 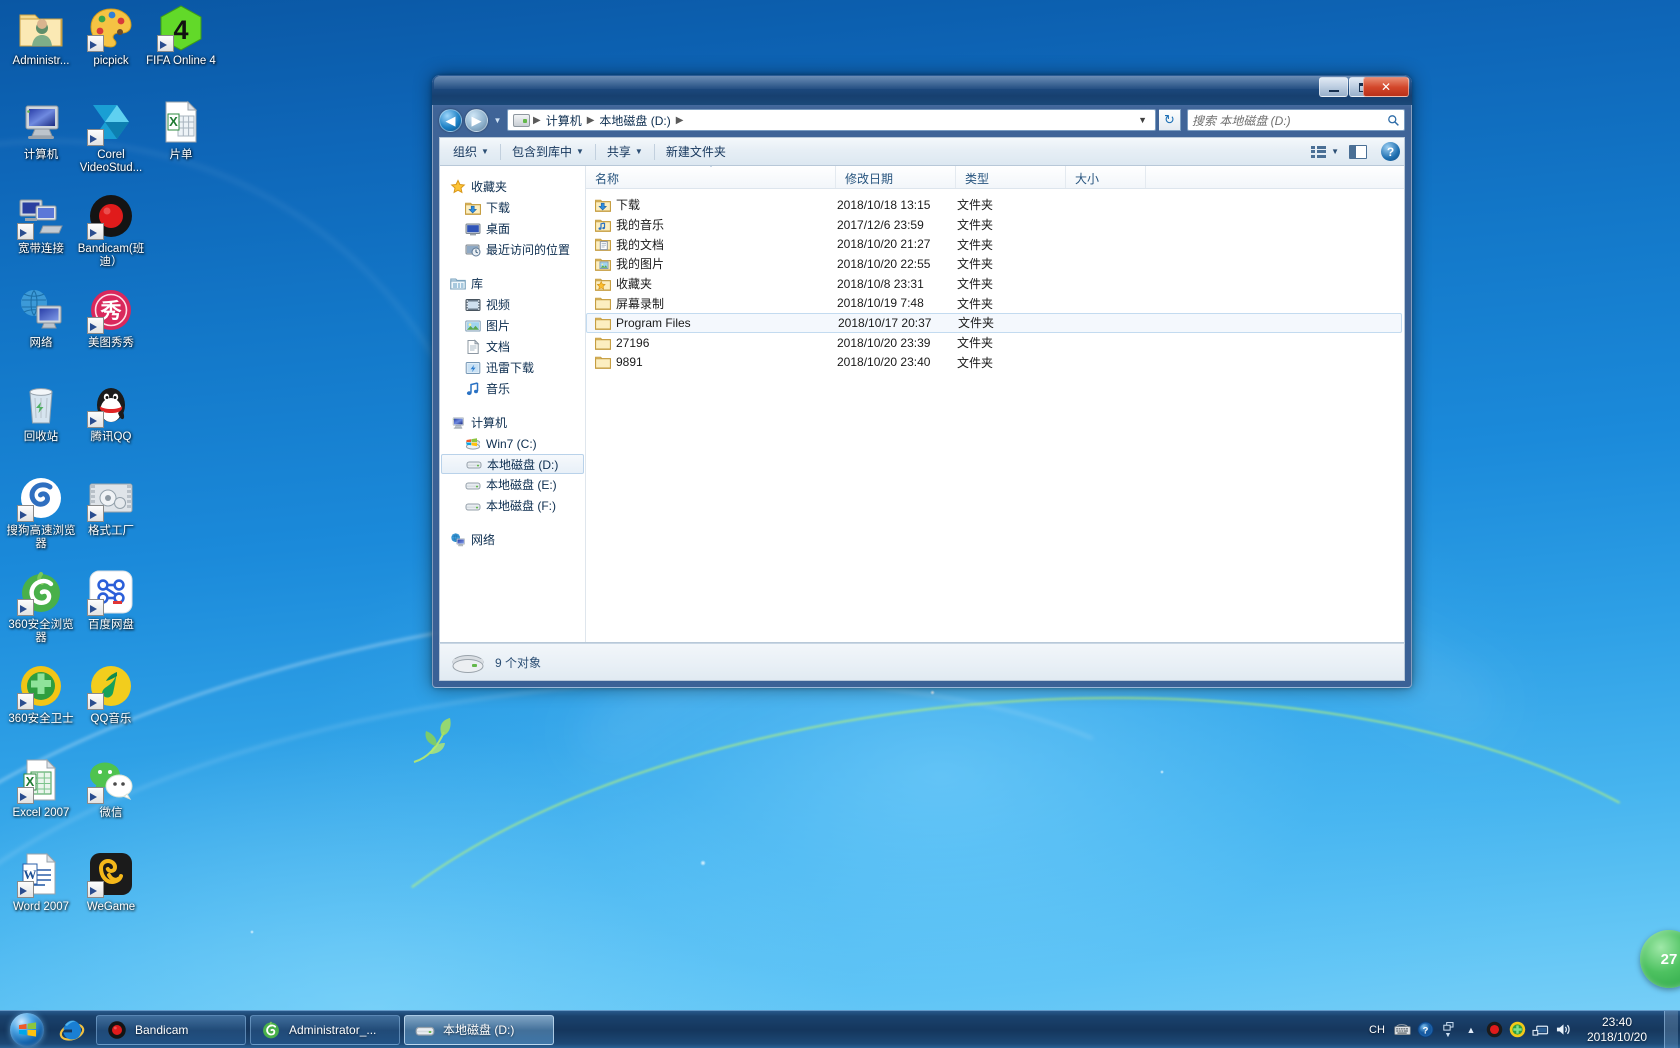 What do you see at coordinates (111, 230) in the screenshot?
I see `desktop-icon-bandicam: Bandicam(班迪）` at bounding box center [111, 230].